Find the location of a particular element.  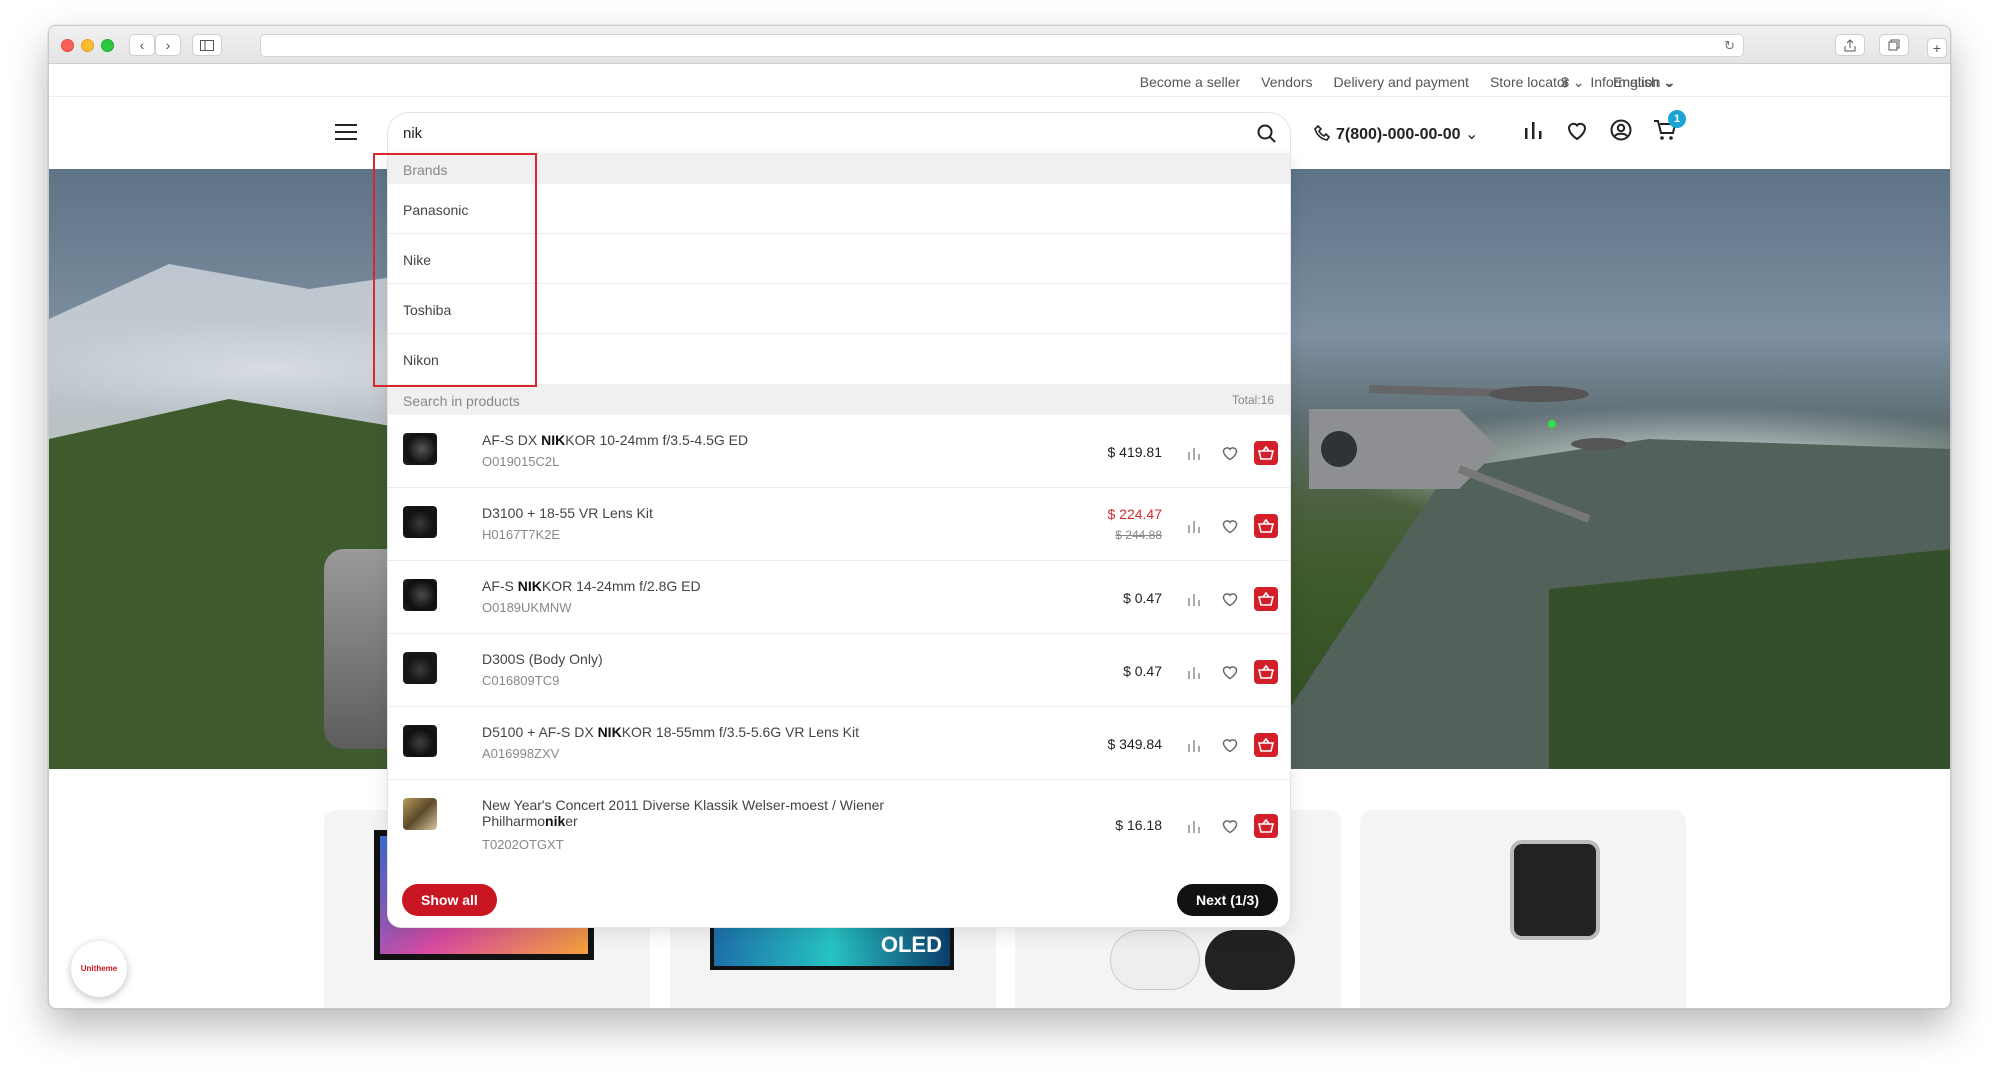

black-controller-image is located at coordinates (1250, 960).